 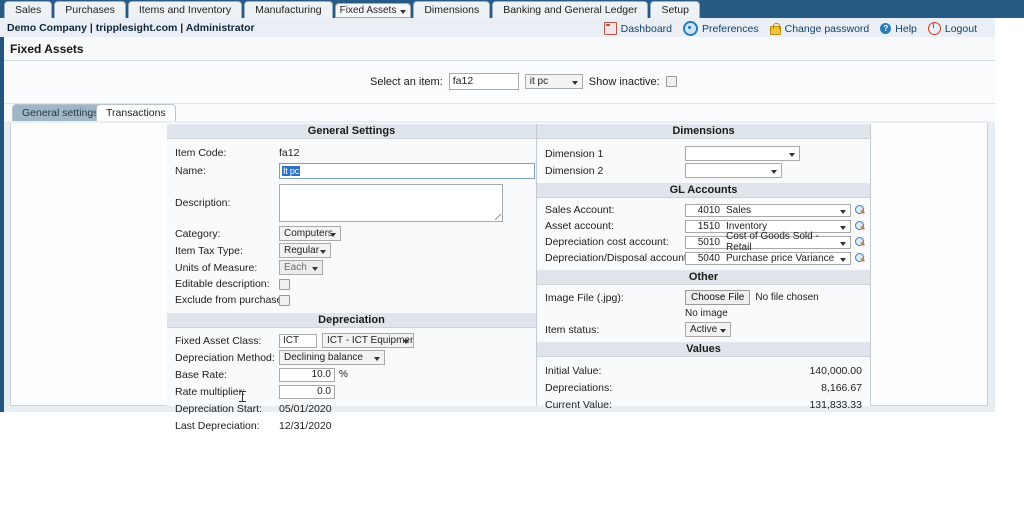 I want to click on dimension-2-dropdown, so click(x=733, y=170).